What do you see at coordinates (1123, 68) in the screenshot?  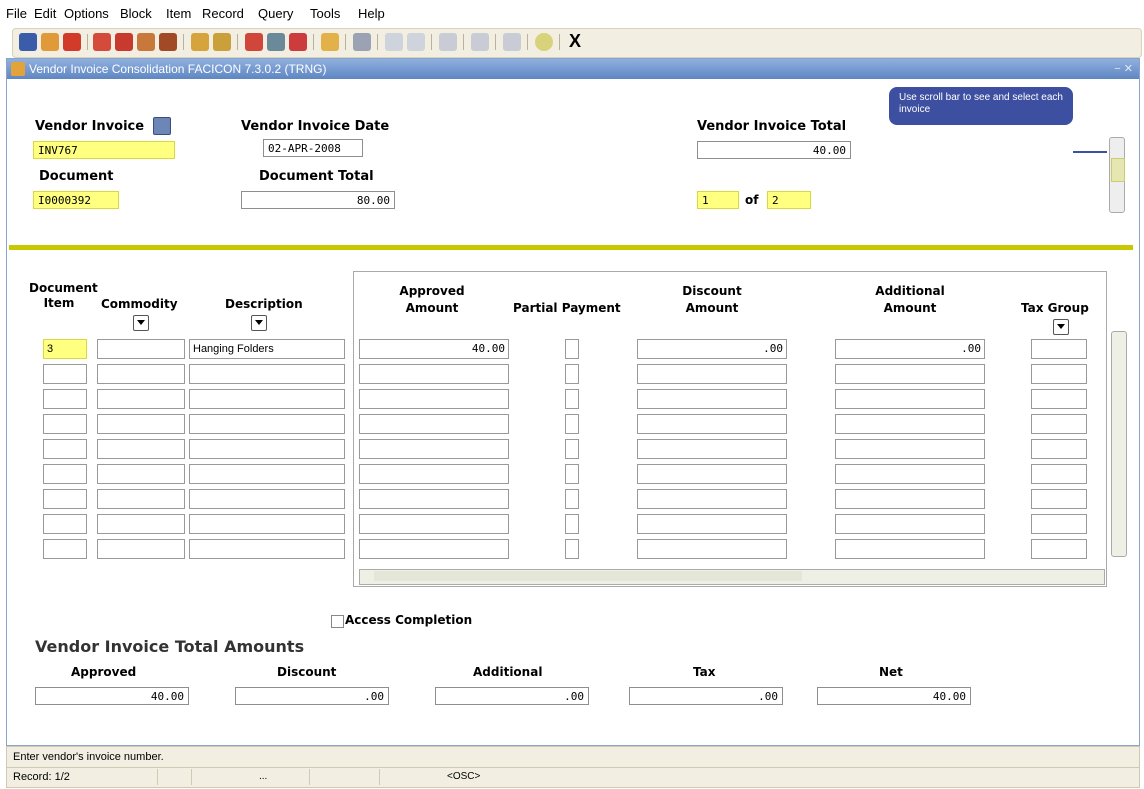 I see `window-controls: − ✕` at bounding box center [1123, 68].